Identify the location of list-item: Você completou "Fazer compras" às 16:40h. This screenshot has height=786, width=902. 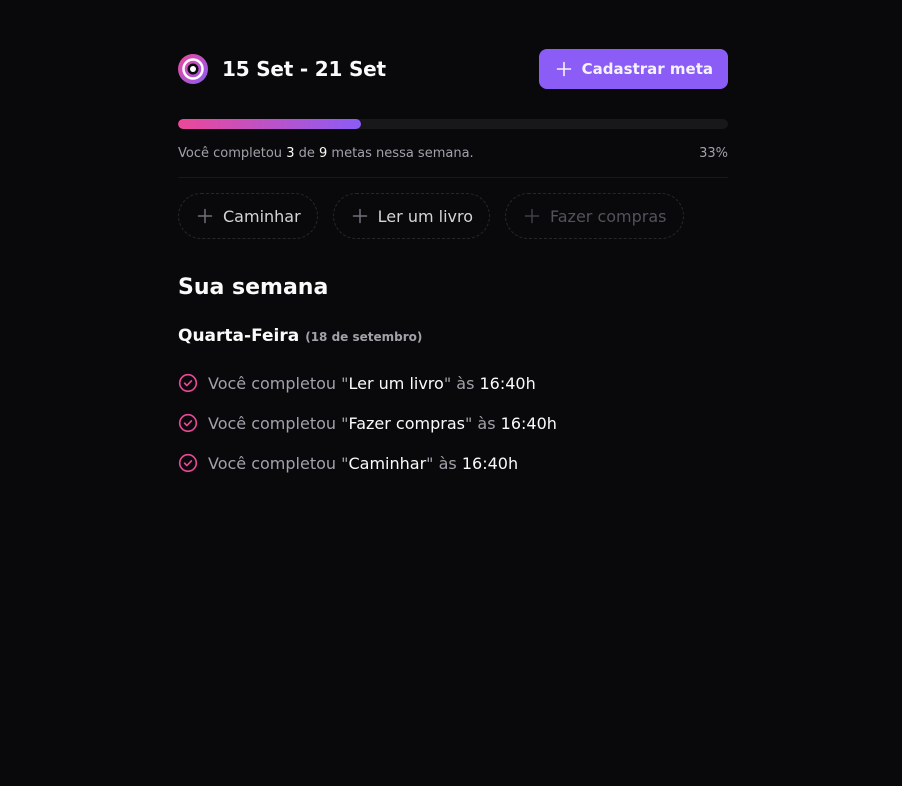
(453, 423).